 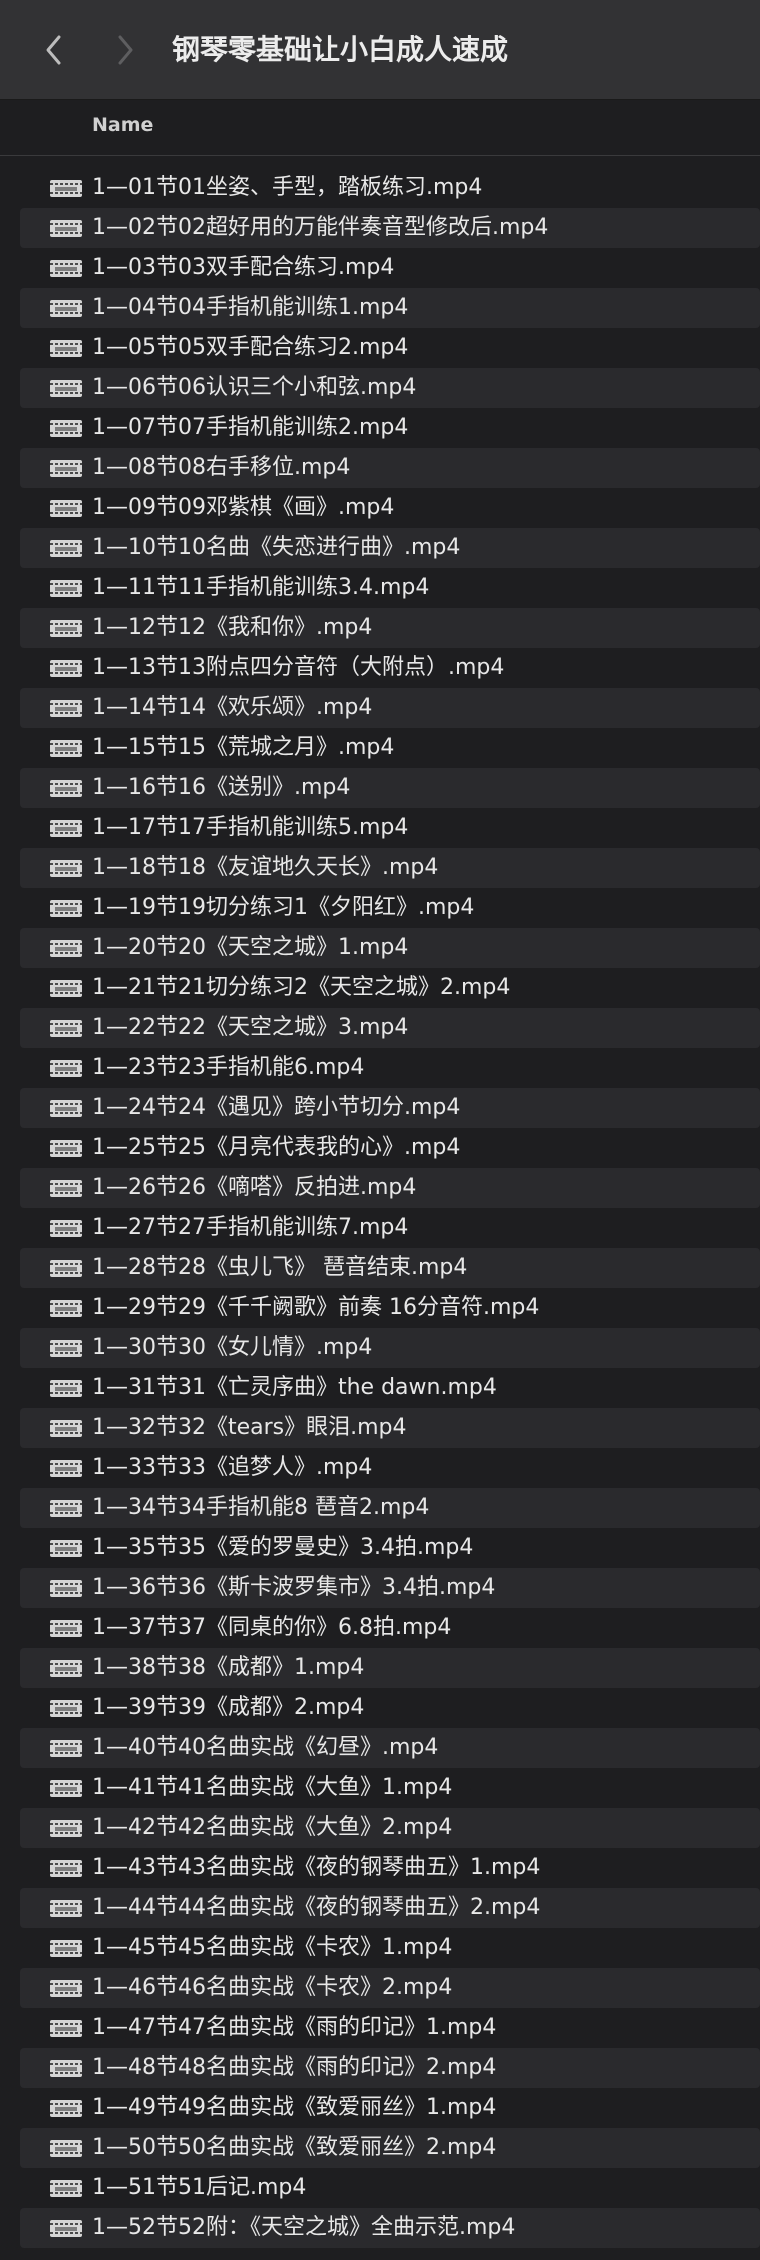 What do you see at coordinates (390, 1708) in the screenshot?
I see `file-row: 1—39节39《成都》2.mp4` at bounding box center [390, 1708].